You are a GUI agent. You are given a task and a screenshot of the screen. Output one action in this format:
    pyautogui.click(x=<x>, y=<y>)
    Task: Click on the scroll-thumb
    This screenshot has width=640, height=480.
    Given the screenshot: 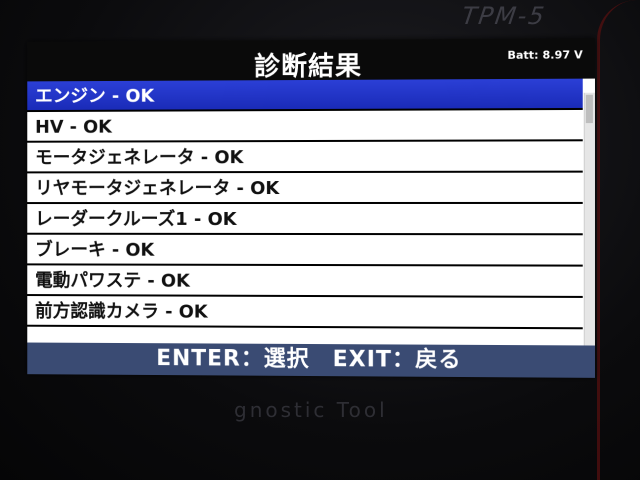 What is the action you would take?
    pyautogui.click(x=589, y=109)
    